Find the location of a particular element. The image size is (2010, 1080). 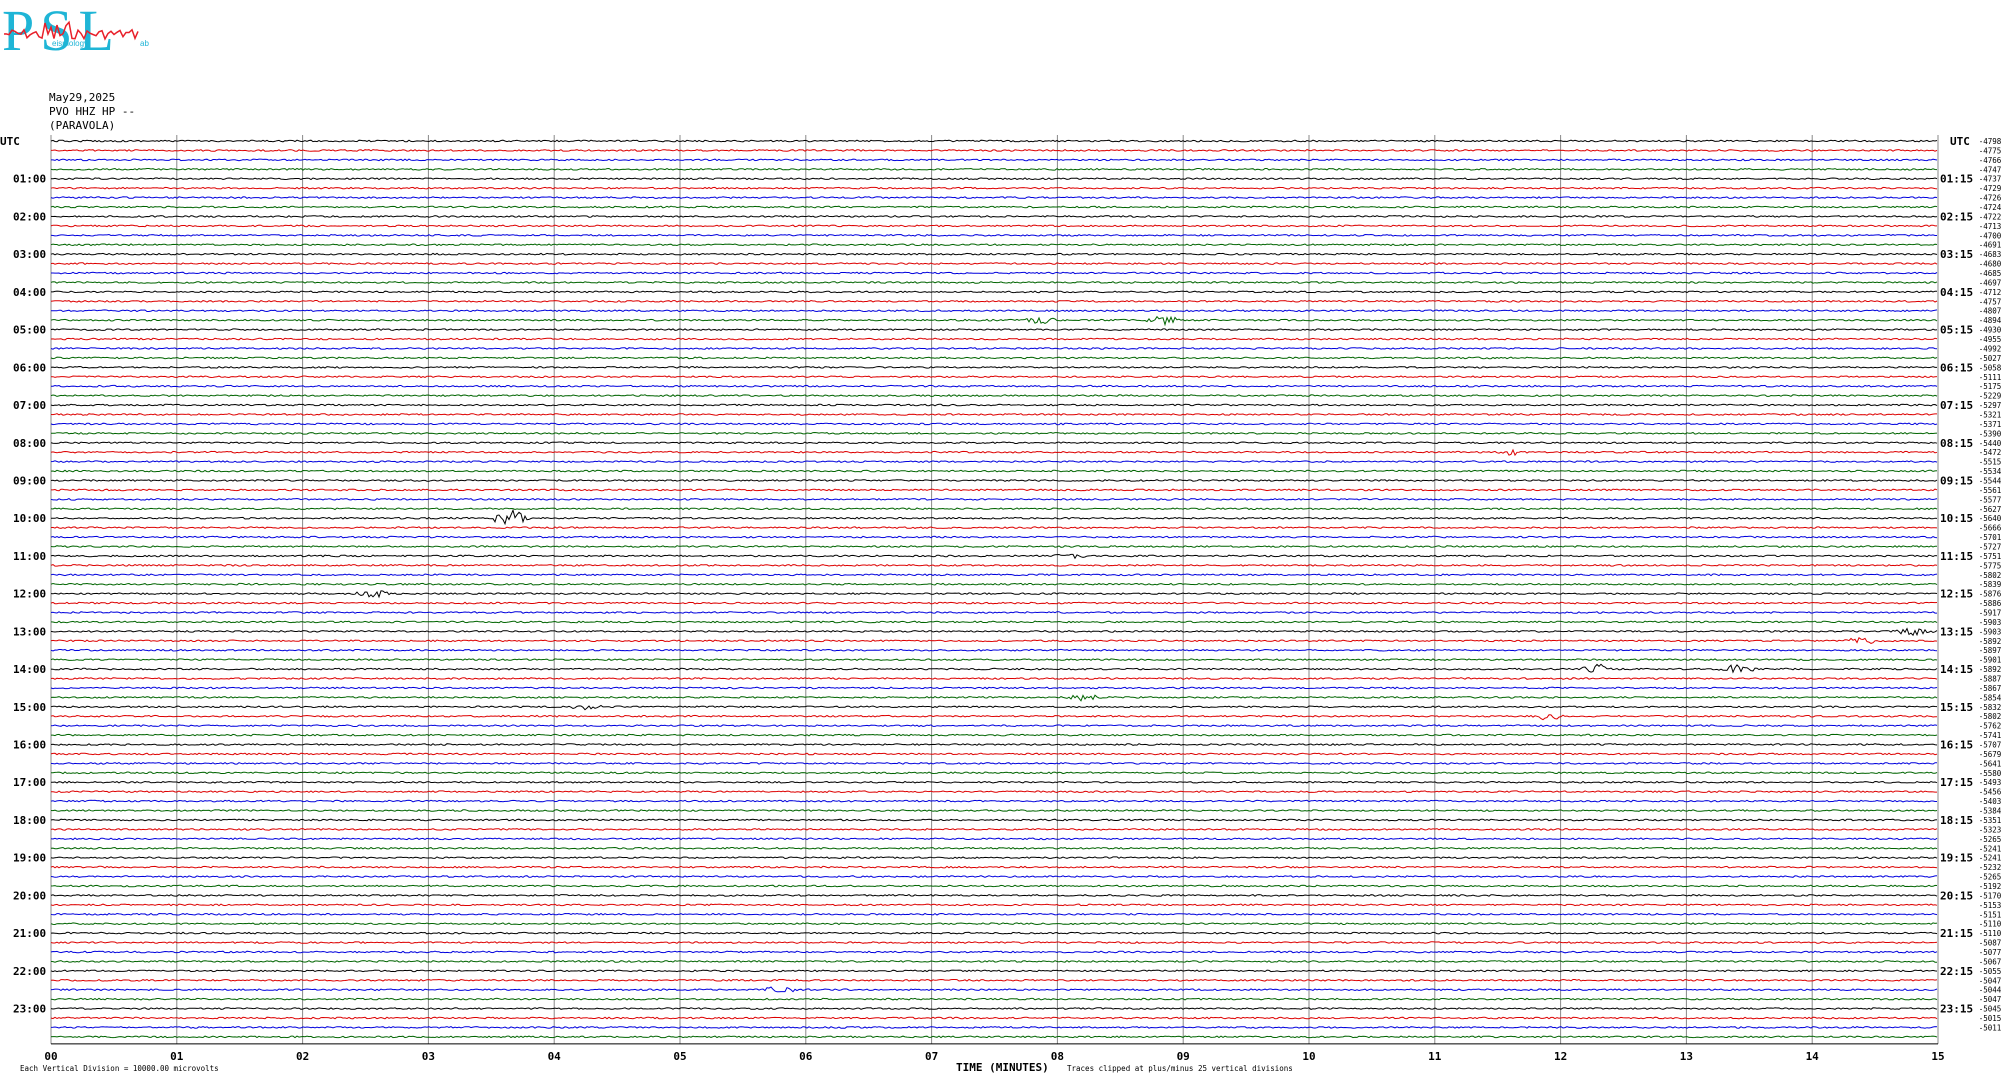

trace-offset-label: -5175 is located at coordinates (1990, 386).